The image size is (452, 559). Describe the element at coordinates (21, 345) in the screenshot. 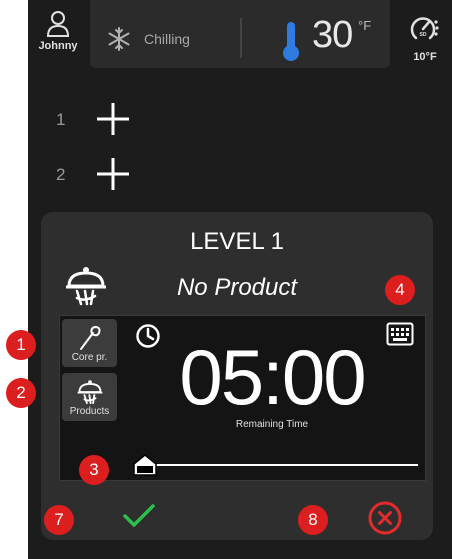

I see `callout-badge: 1` at that location.